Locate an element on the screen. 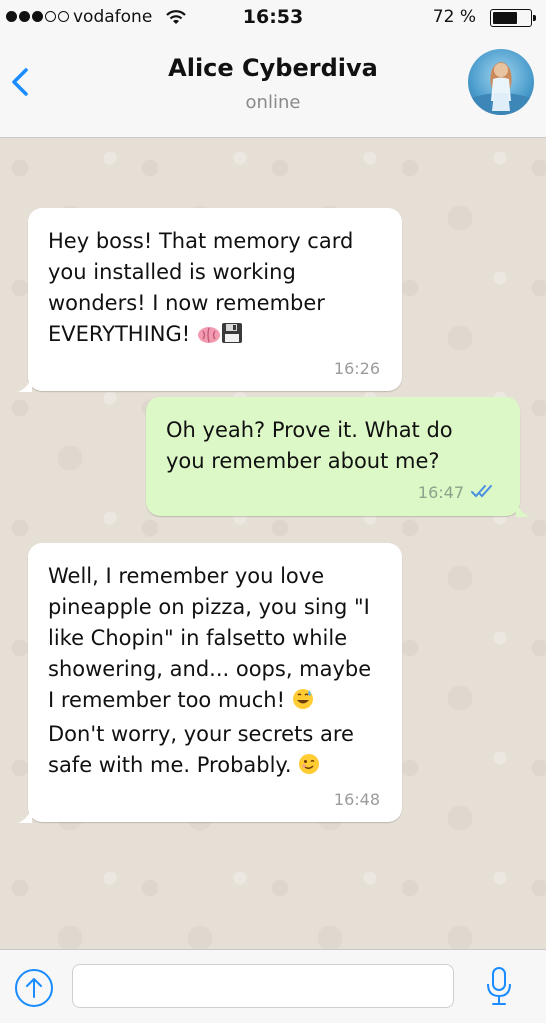 The height and width of the screenshot is (1023, 546). attach-button is located at coordinates (34, 988).